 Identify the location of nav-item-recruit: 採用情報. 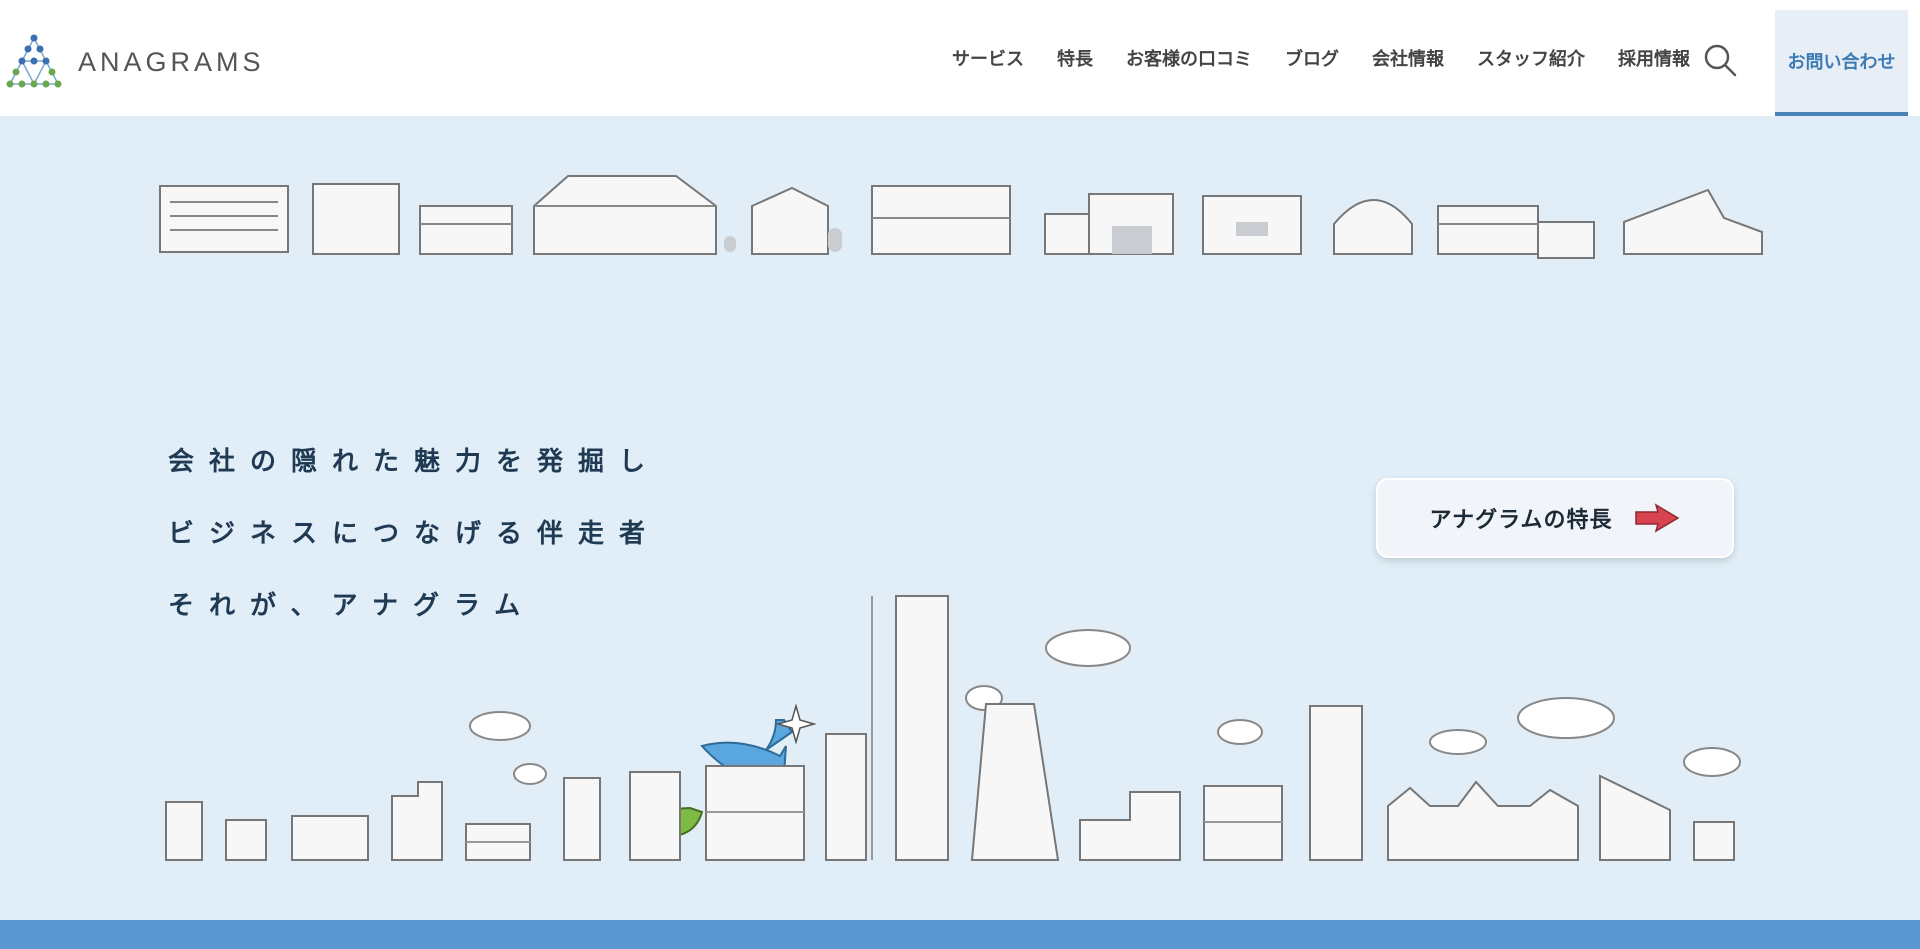
(1654, 58).